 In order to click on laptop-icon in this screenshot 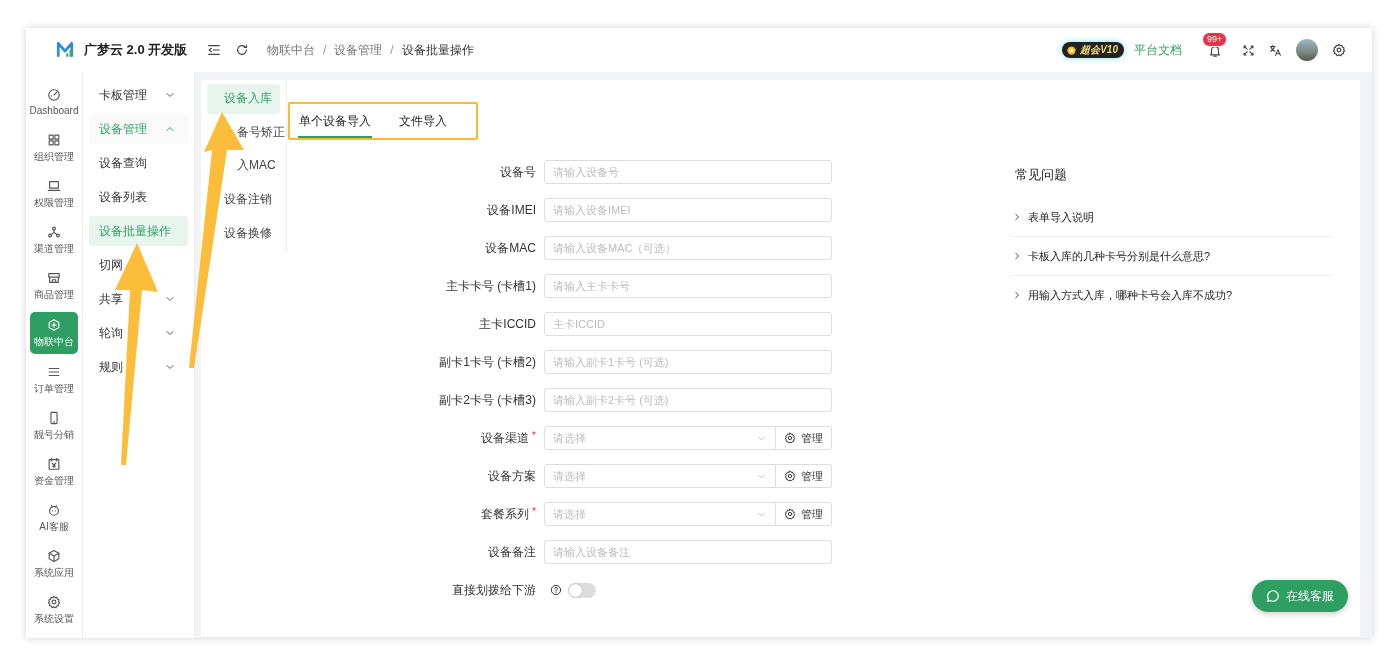, I will do `click(54, 185)`.